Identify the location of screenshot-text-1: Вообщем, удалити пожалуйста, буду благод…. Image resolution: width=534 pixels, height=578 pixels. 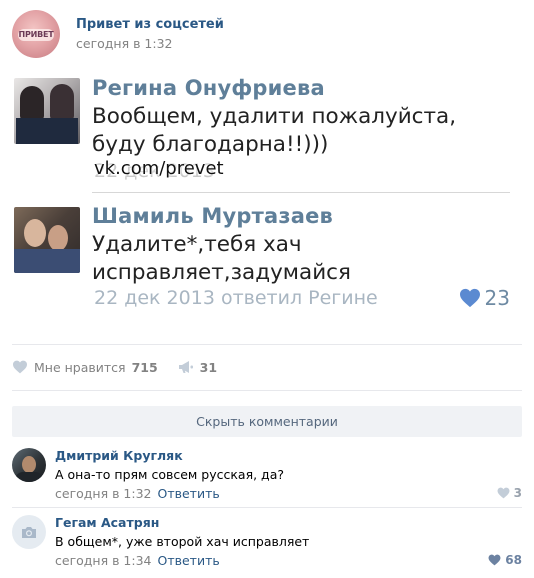
(274, 130).